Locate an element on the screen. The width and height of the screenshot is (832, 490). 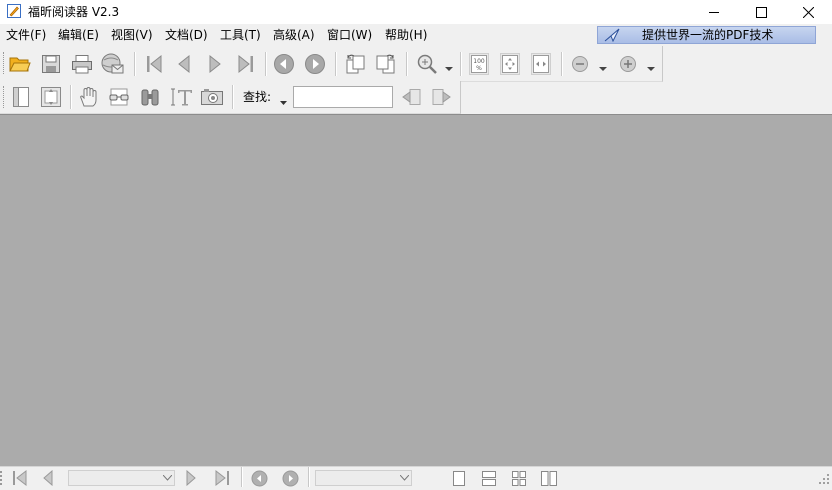
continuous-icon is located at coordinates (489, 478).